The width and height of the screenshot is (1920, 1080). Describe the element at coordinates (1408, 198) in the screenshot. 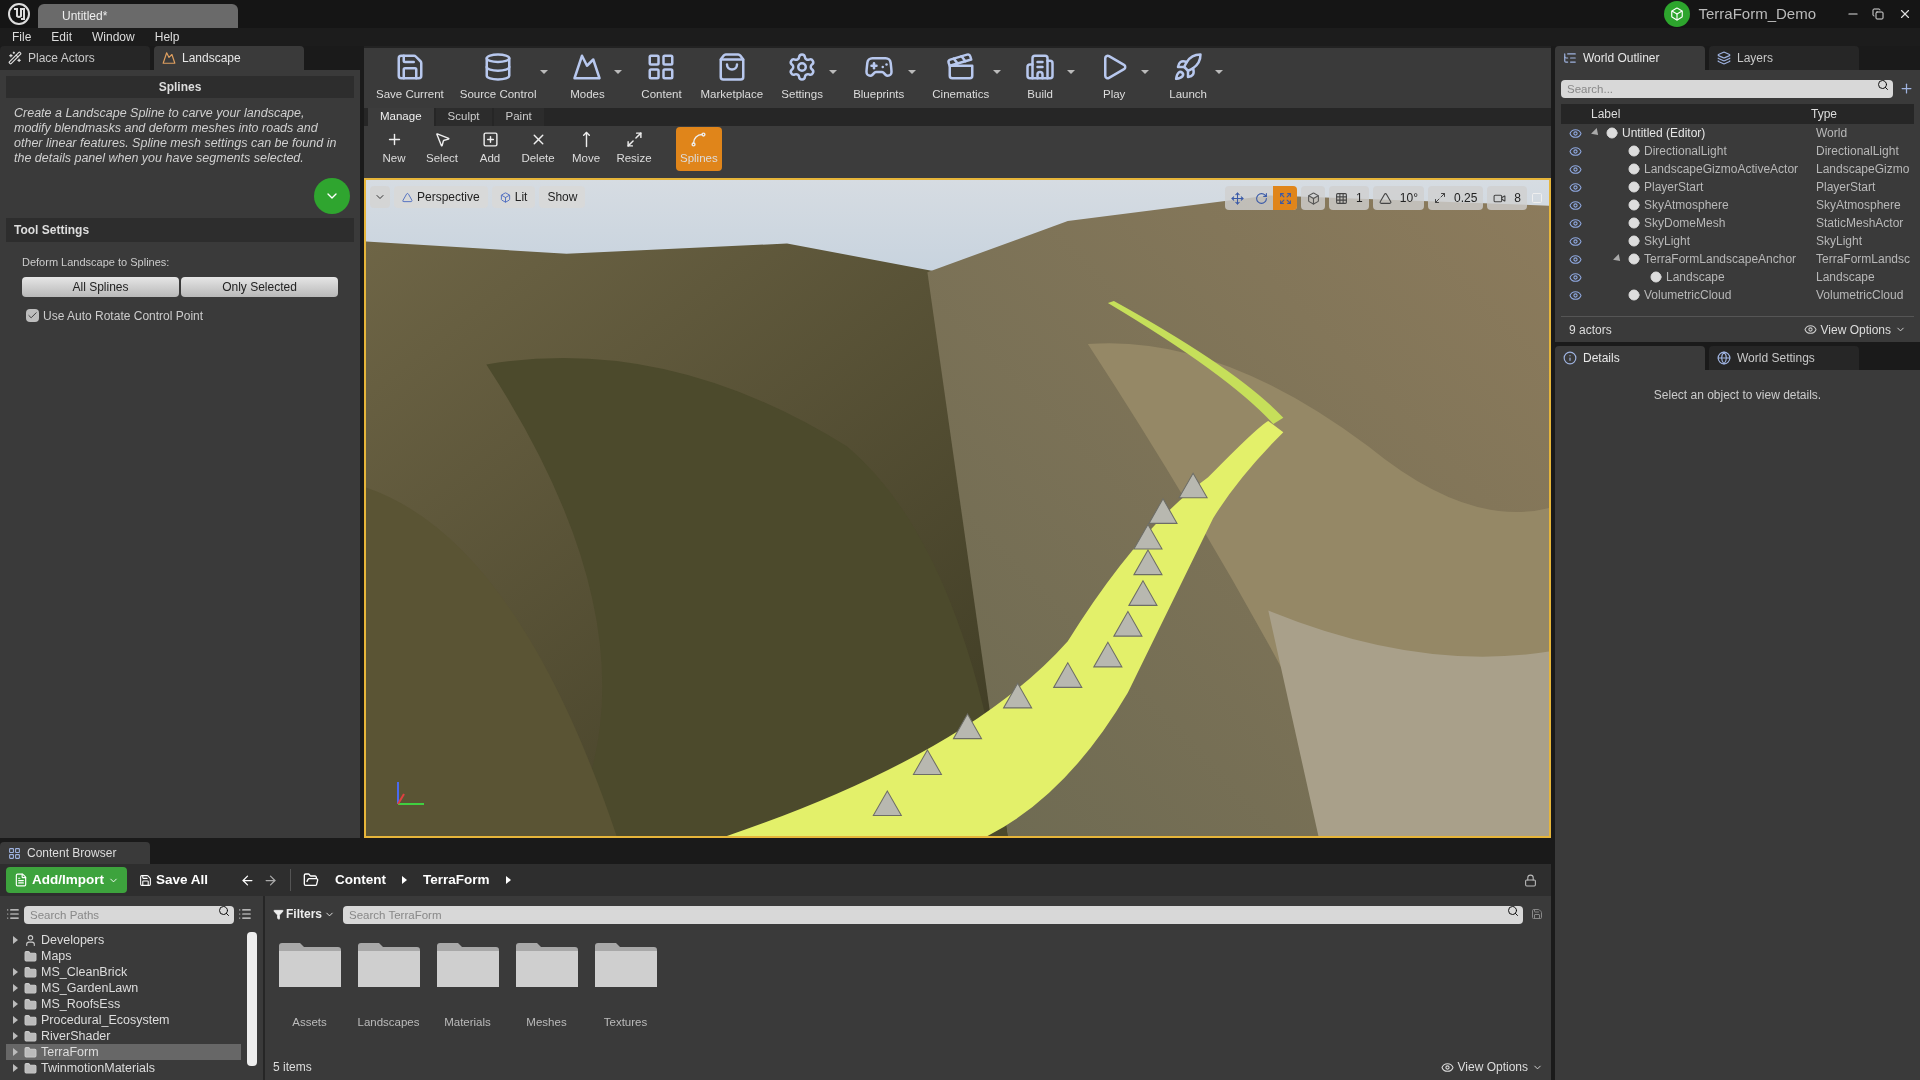

I see `rotation-snap-value: 10°` at that location.